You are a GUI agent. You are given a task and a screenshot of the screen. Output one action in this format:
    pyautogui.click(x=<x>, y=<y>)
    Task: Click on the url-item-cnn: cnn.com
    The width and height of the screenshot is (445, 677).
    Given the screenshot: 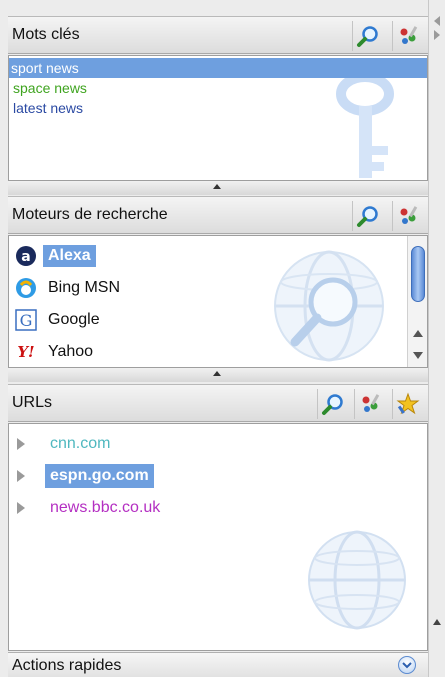 What is the action you would take?
    pyautogui.click(x=66, y=444)
    